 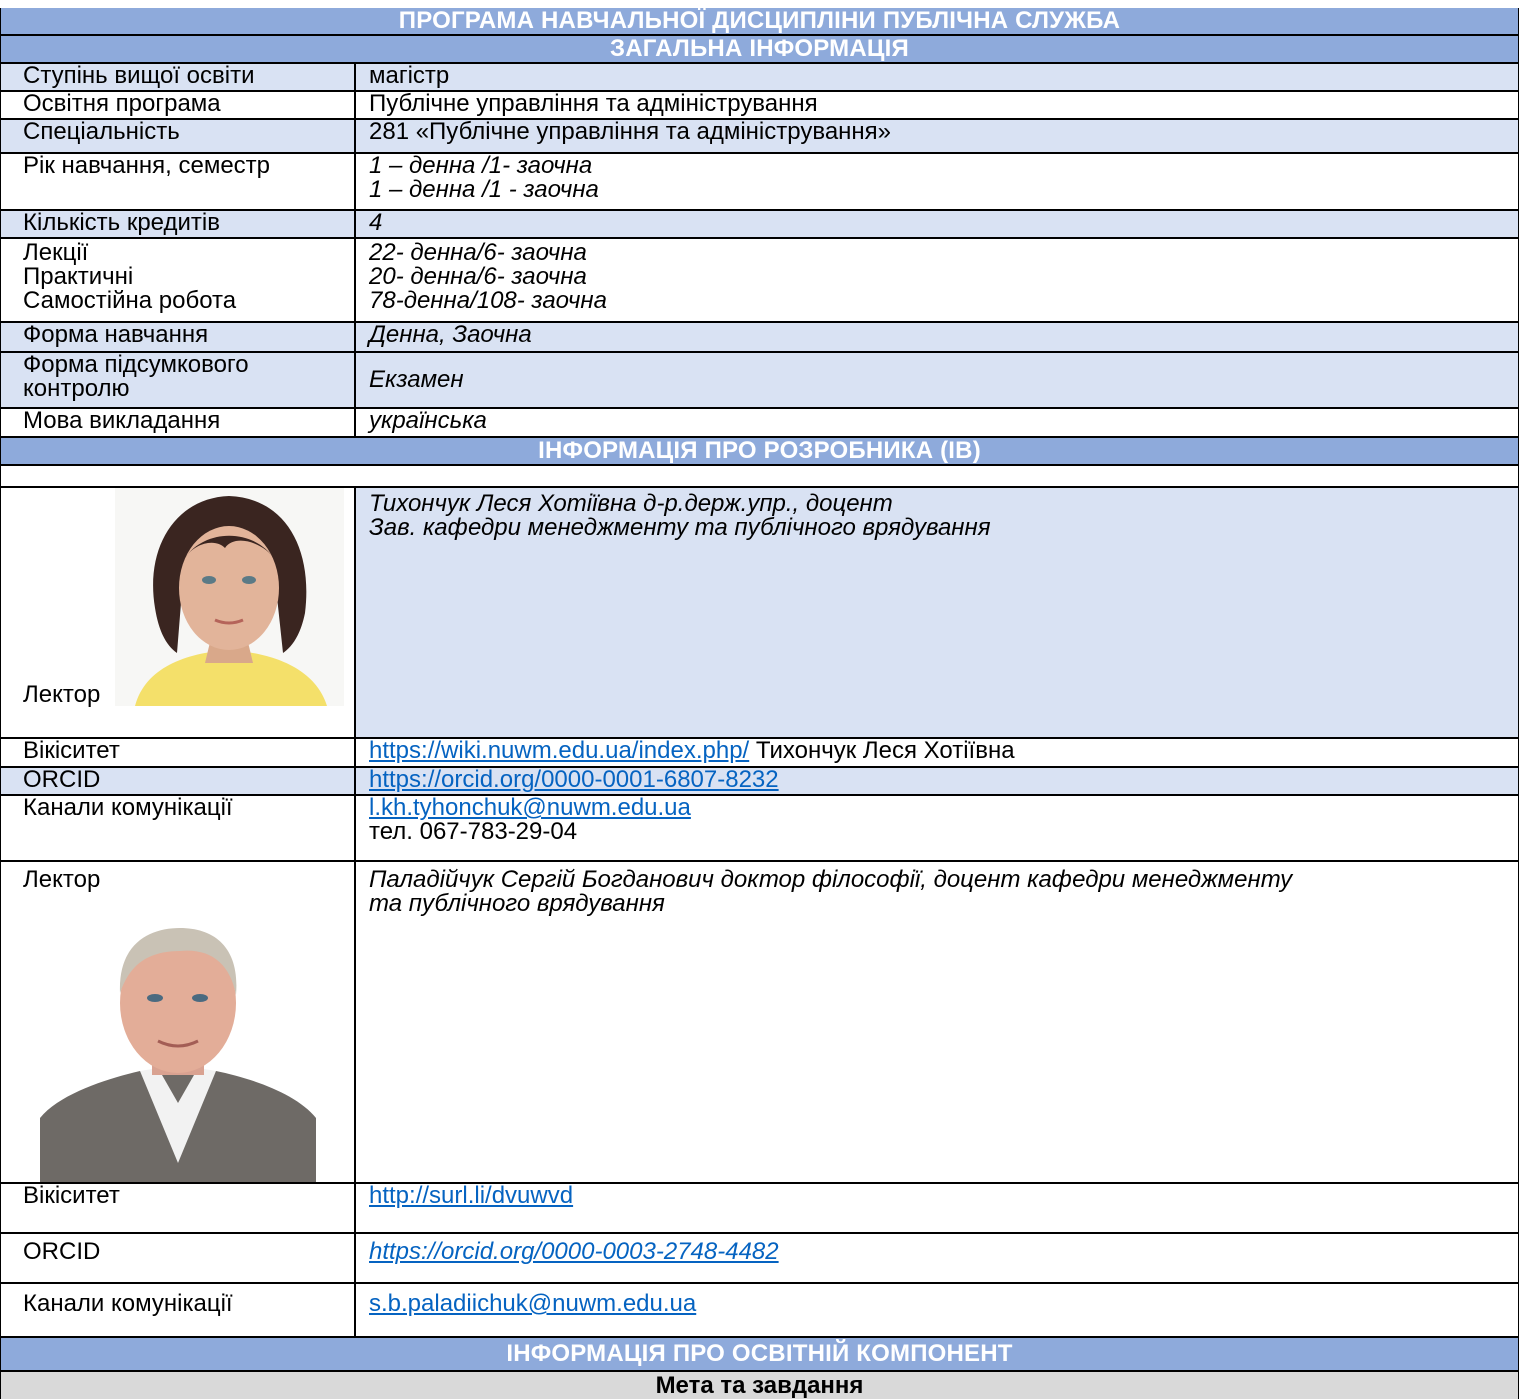 I want to click on credits-label: Кількість кредитів, so click(x=121, y=223).